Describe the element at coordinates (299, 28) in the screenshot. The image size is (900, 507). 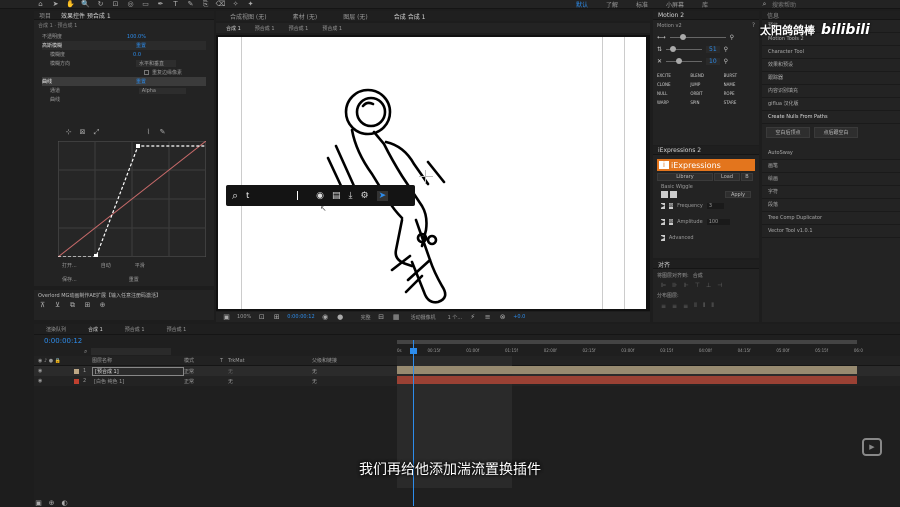
I see `flow-precomp-1b: 预合成 1` at that location.